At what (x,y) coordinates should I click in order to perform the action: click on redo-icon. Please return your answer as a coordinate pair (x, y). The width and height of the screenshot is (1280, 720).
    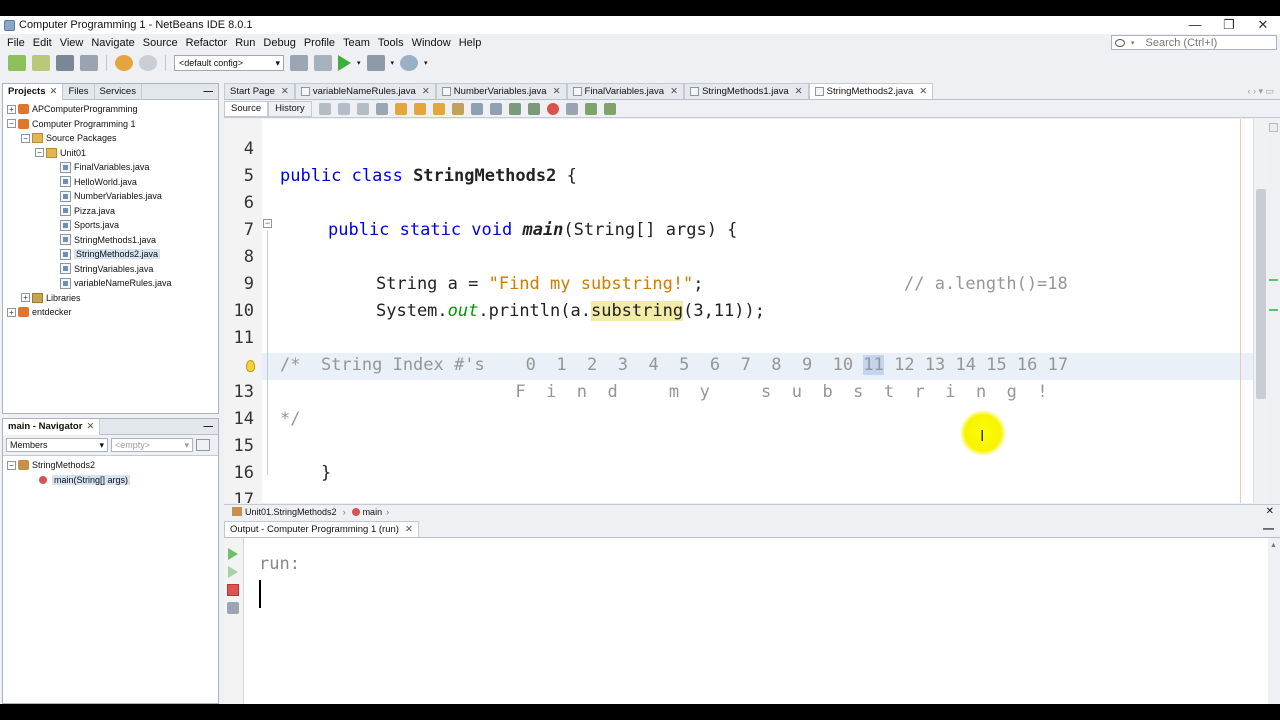
    Looking at the image, I should click on (148, 63).